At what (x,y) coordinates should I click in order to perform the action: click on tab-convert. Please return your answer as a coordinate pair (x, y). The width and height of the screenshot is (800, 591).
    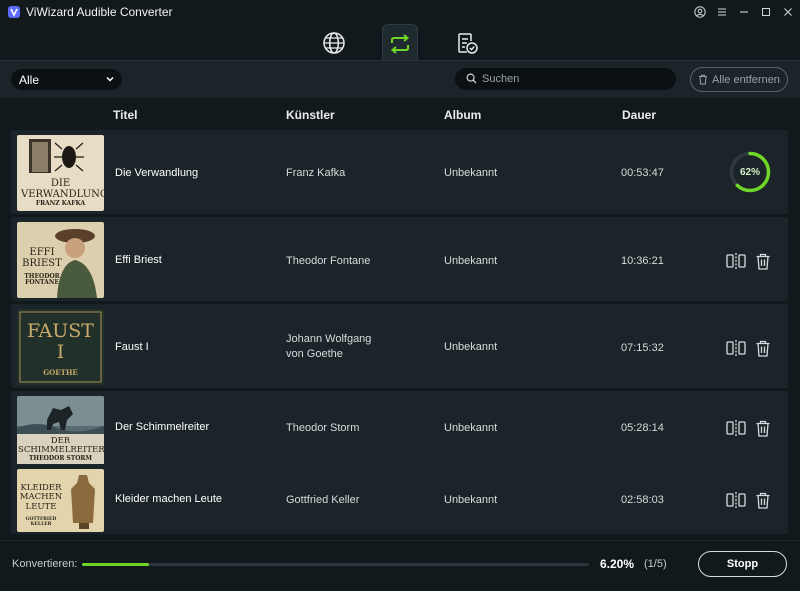
    Looking at the image, I should click on (400, 43).